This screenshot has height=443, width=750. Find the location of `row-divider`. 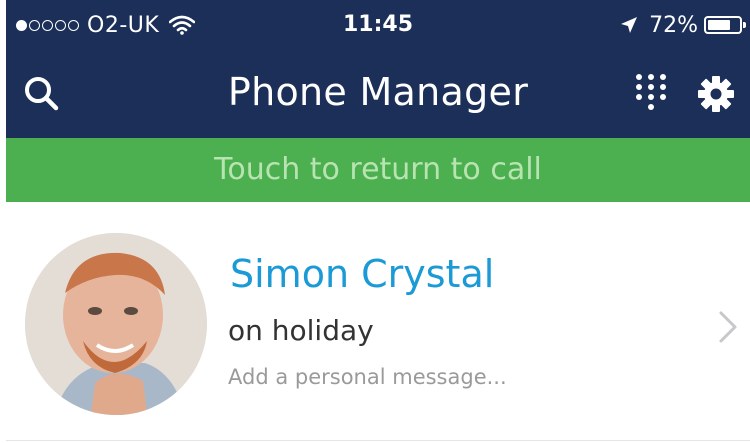

row-divider is located at coordinates (378, 440).